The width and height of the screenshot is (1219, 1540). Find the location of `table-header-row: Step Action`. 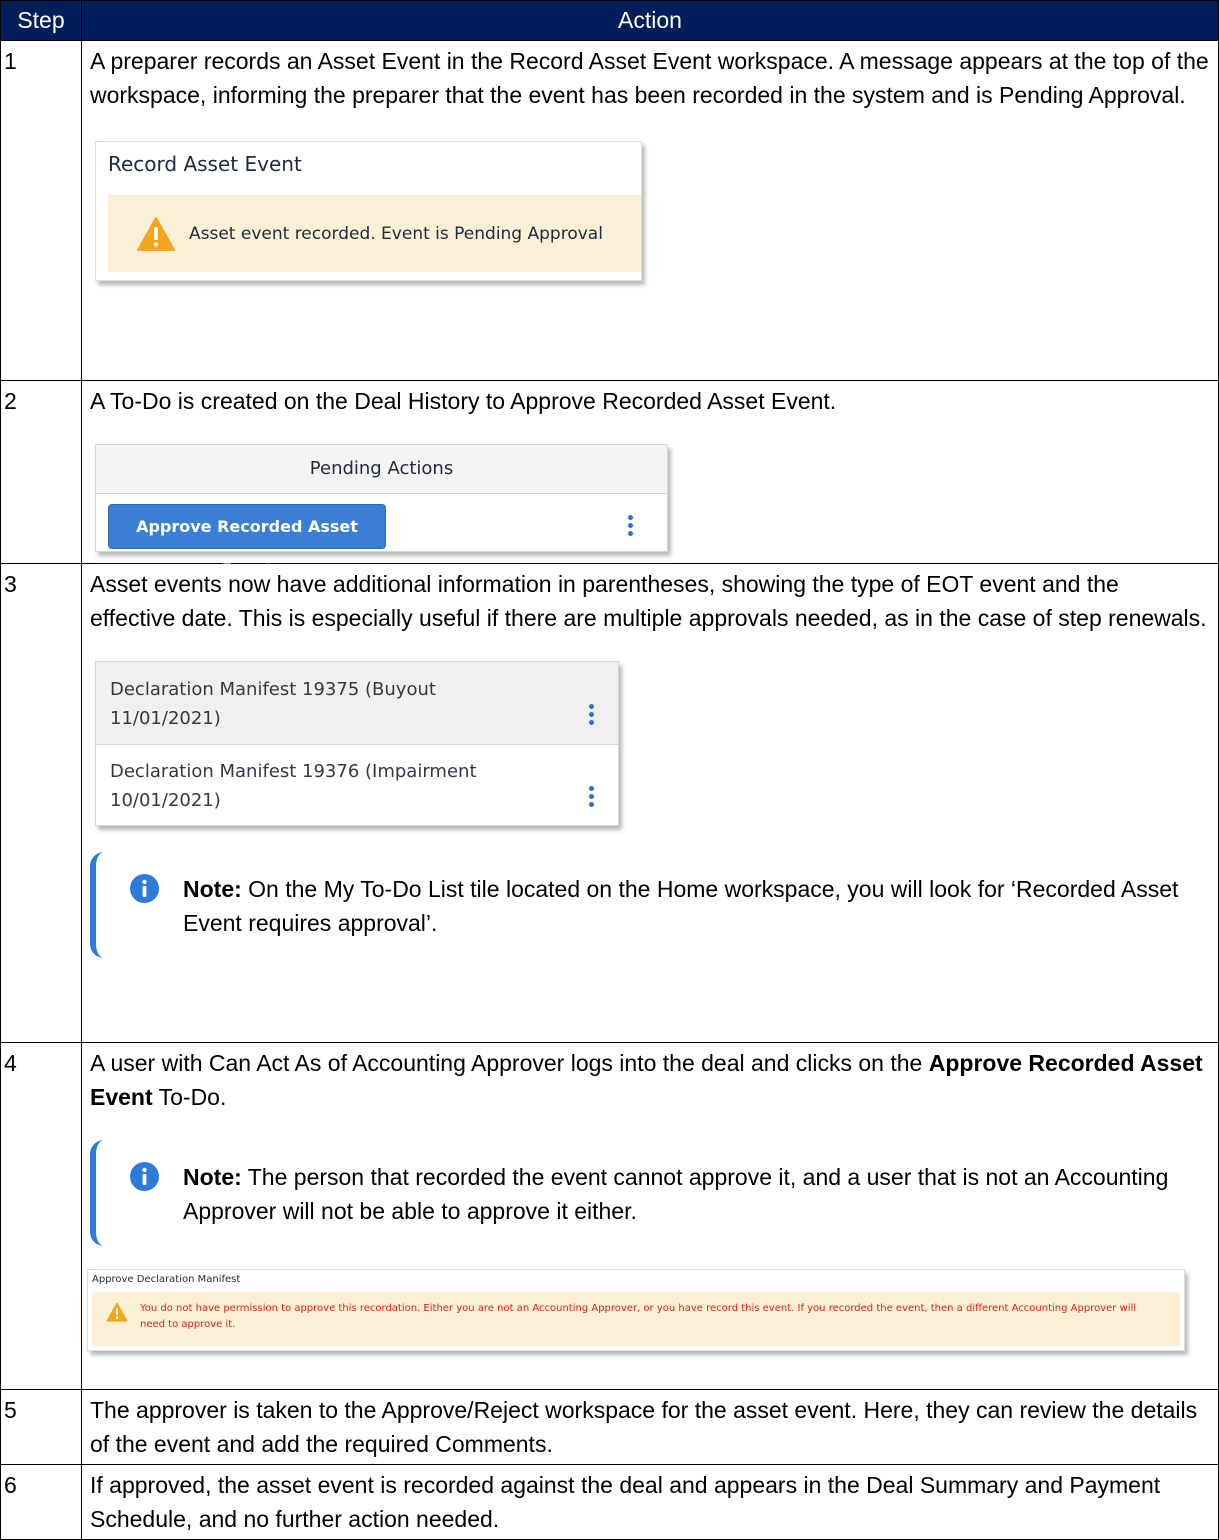

table-header-row: Step Action is located at coordinates (609, 20).